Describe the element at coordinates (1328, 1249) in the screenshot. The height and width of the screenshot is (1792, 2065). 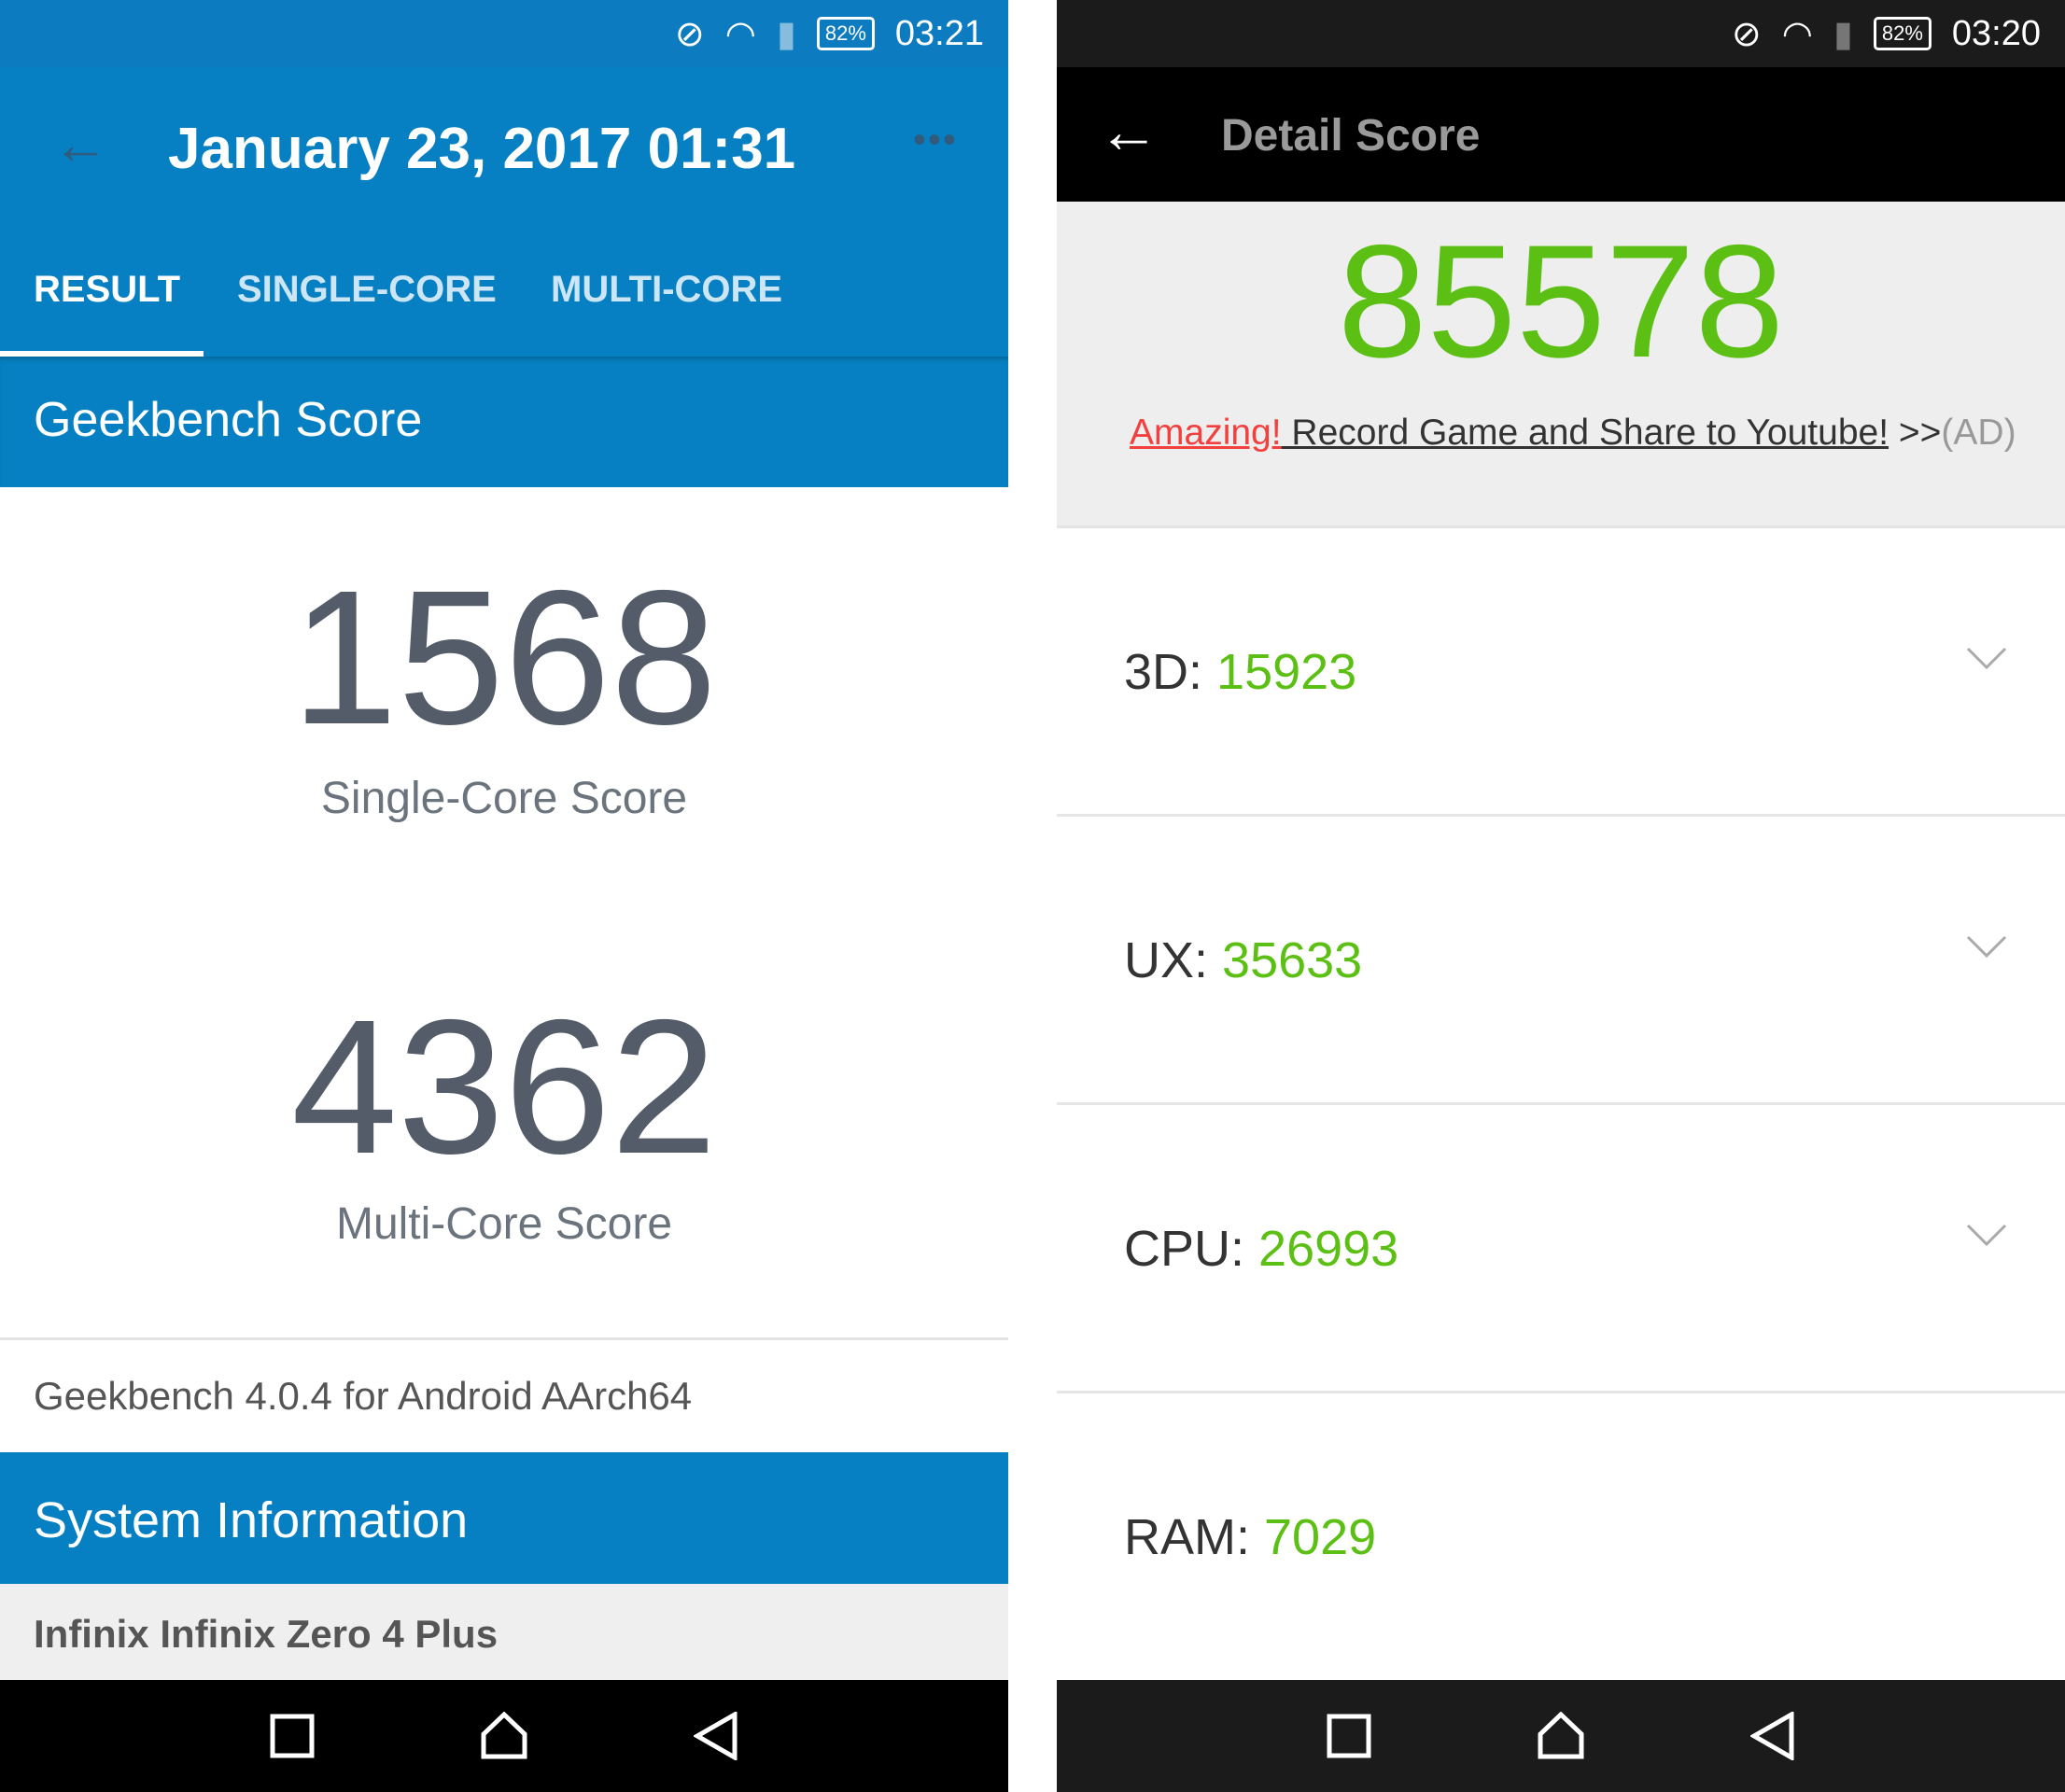
I see `row-value: 26993` at that location.